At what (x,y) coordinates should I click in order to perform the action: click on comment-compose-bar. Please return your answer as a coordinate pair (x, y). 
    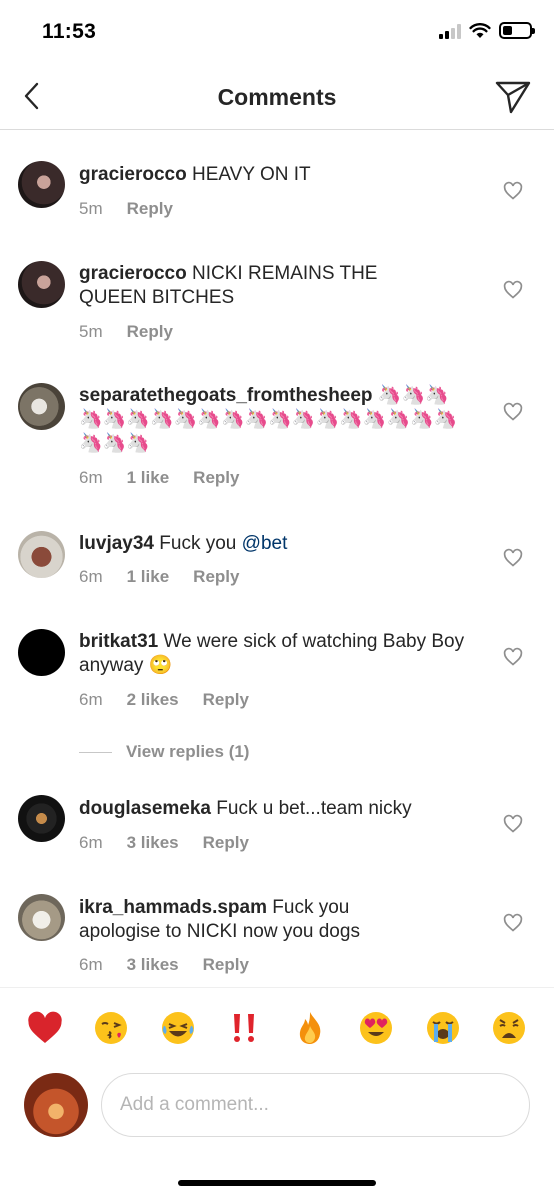
    Looking at the image, I should click on (277, 1107).